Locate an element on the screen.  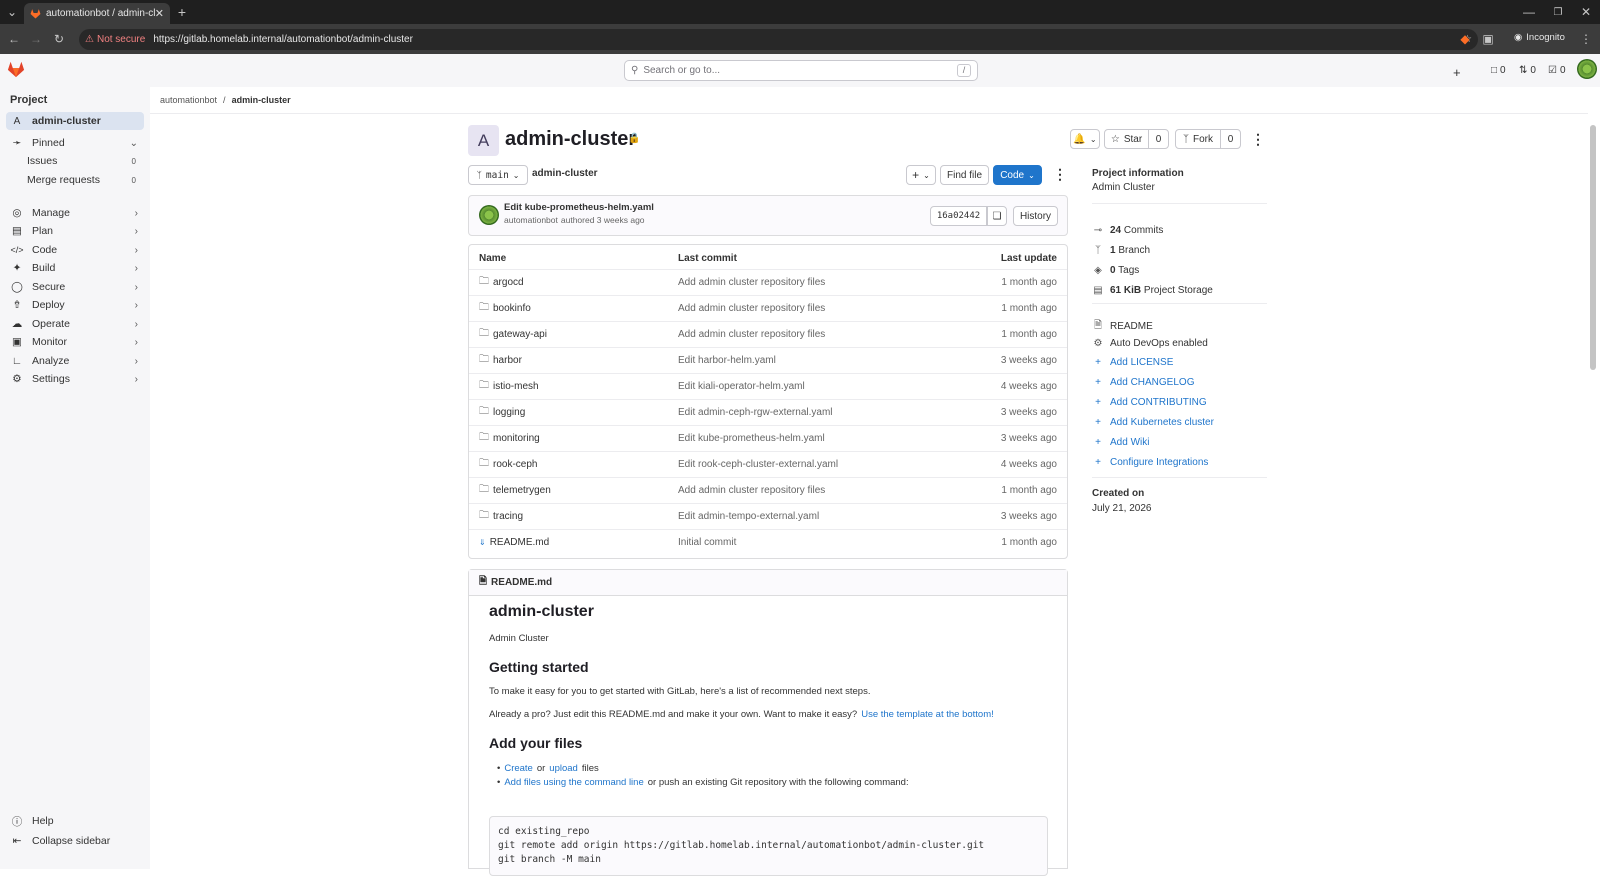
browser-tab: automationbot / admin-cluster ✕ is located at coordinates (97, 13).